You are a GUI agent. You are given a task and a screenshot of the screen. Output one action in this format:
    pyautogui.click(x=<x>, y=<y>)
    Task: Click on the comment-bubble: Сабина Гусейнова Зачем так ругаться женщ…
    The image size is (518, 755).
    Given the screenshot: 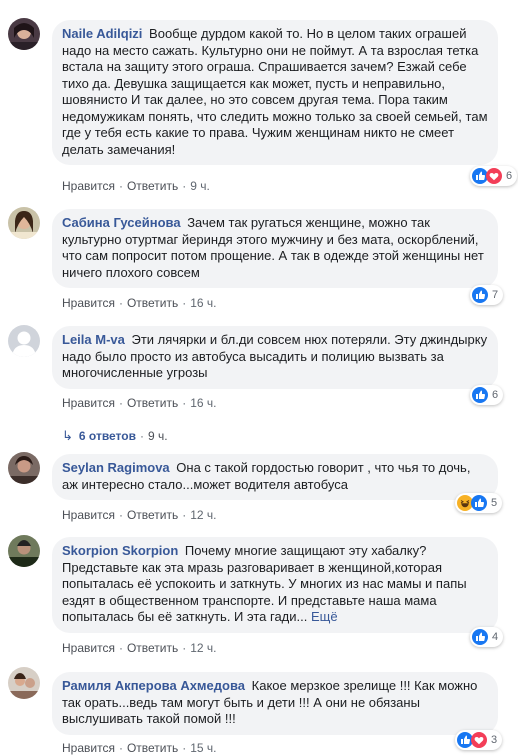 What is the action you would take?
    pyautogui.click(x=275, y=248)
    